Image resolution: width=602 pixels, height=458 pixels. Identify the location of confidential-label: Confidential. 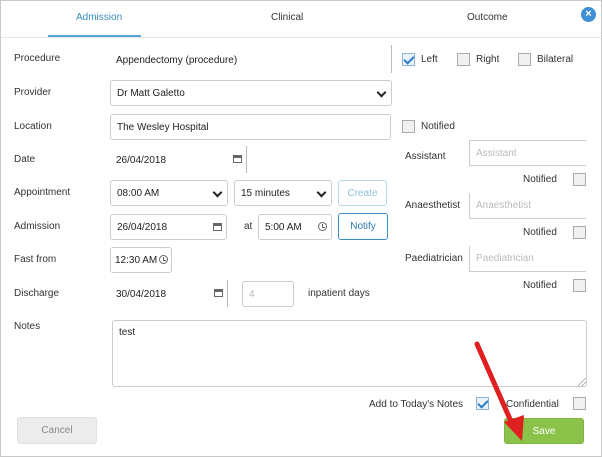
(532, 404).